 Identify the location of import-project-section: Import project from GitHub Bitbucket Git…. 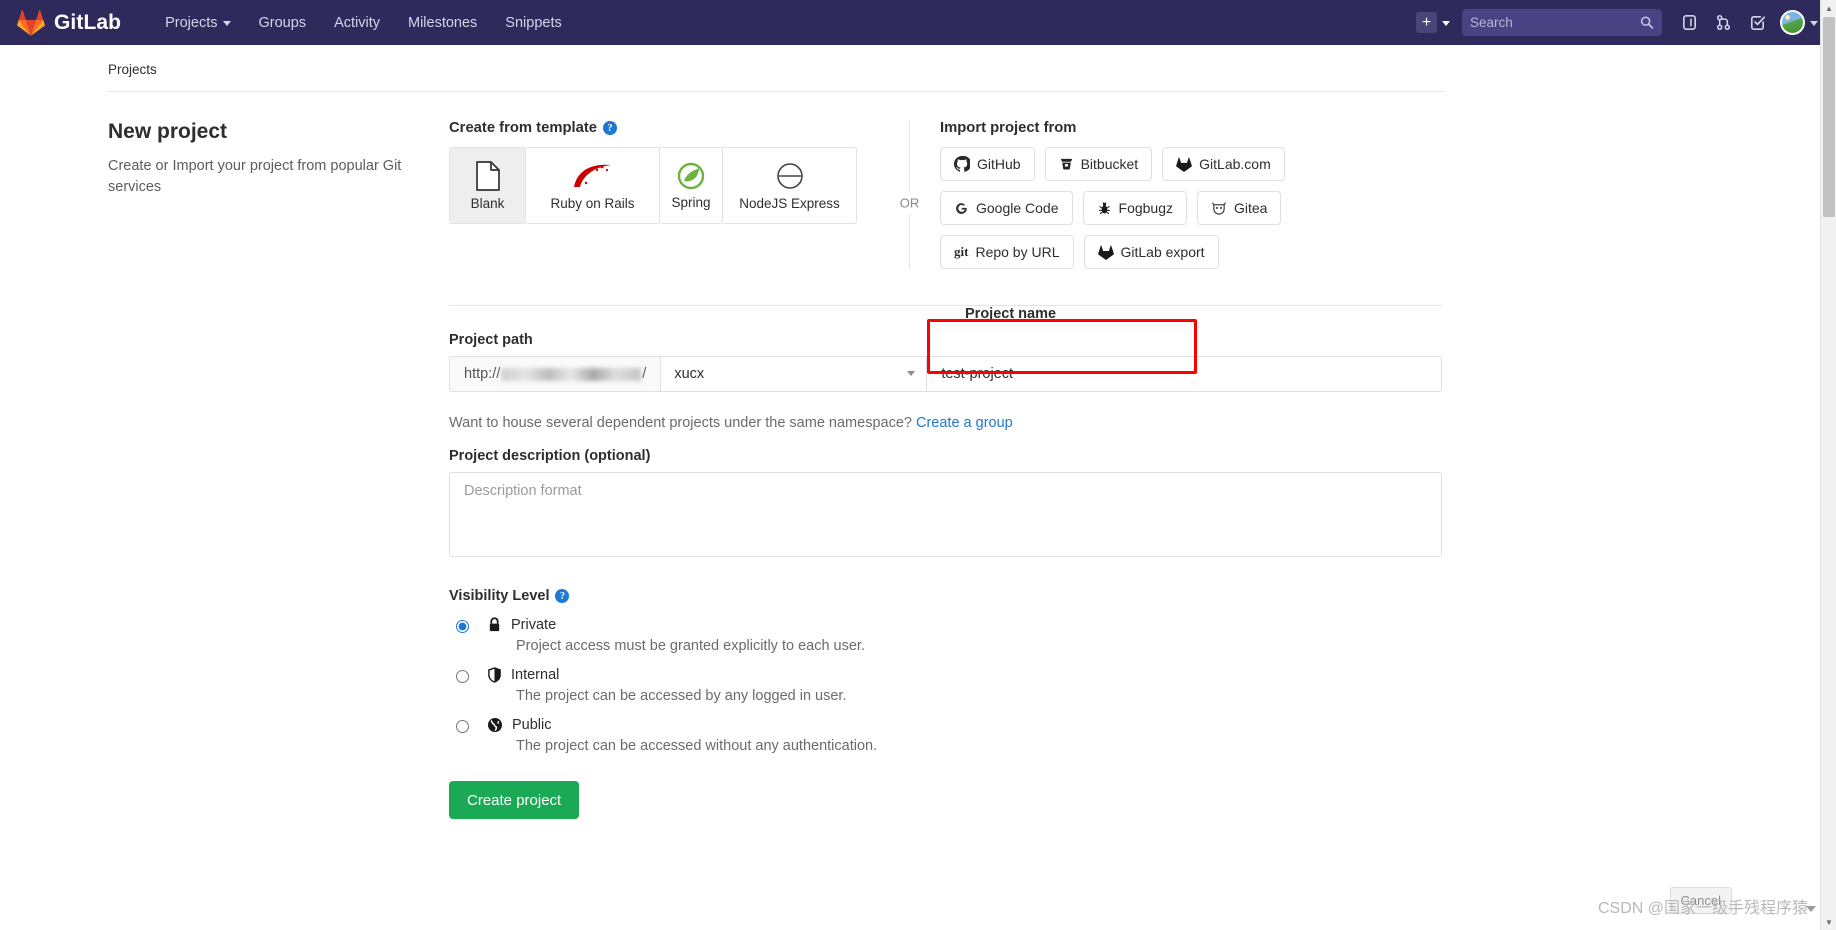
(1192, 194).